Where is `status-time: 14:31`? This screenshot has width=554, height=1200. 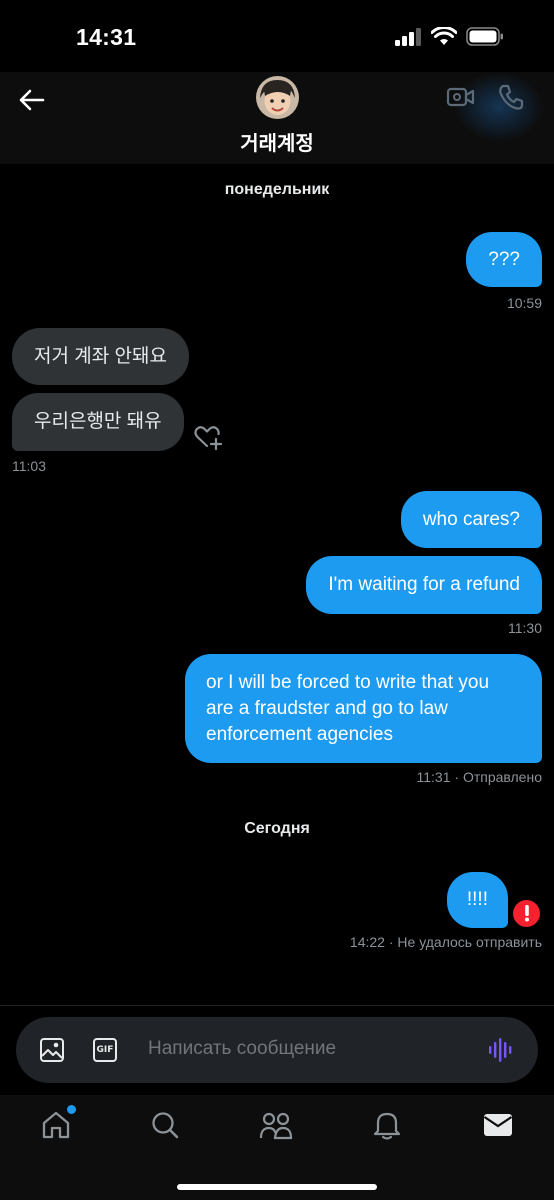 status-time: 14:31 is located at coordinates (106, 37).